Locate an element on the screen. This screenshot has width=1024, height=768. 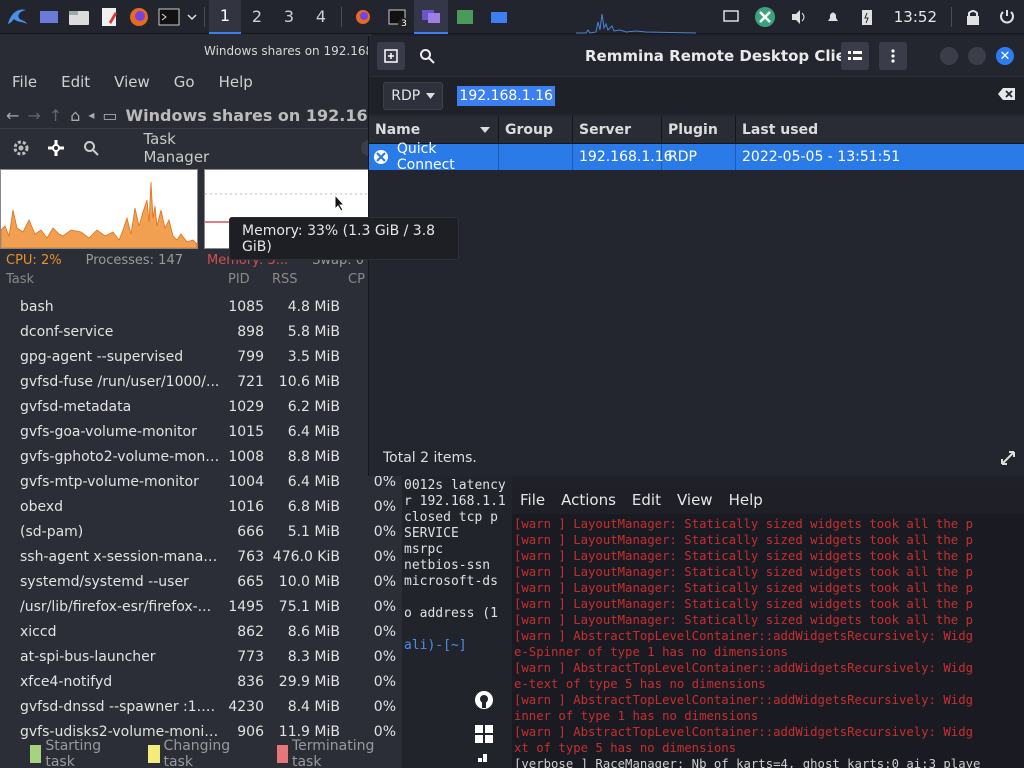
menu-go: Go is located at coordinates (184, 82).